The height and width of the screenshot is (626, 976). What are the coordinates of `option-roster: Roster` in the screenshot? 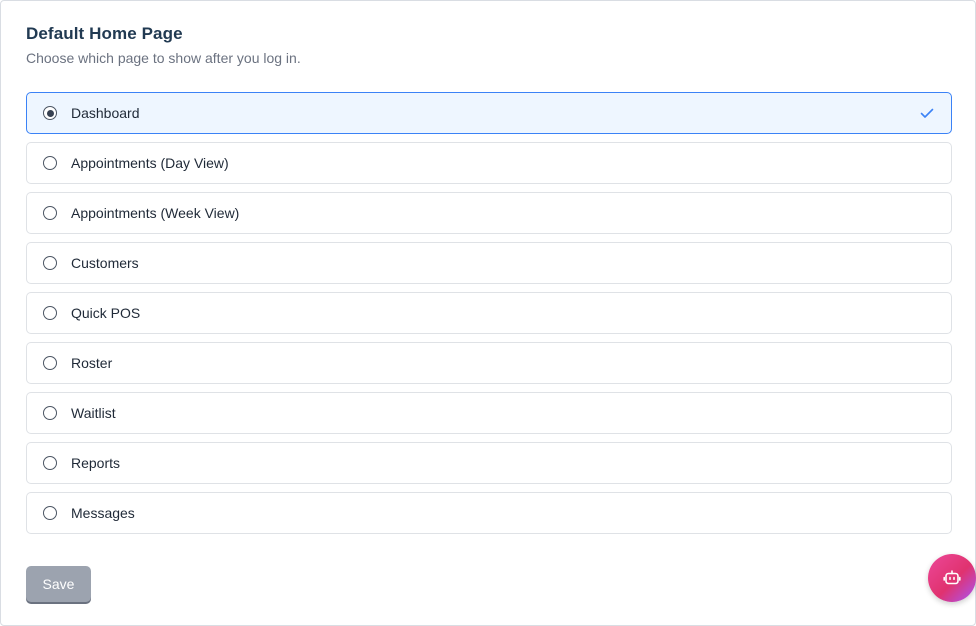 It's located at (489, 363).